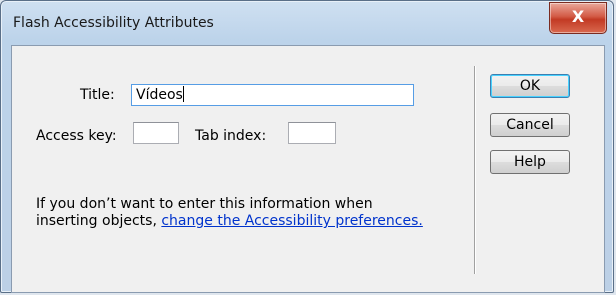 This screenshot has width=616, height=295. Describe the element at coordinates (159, 95) in the screenshot. I see `title-input-value: Vídeos` at that location.